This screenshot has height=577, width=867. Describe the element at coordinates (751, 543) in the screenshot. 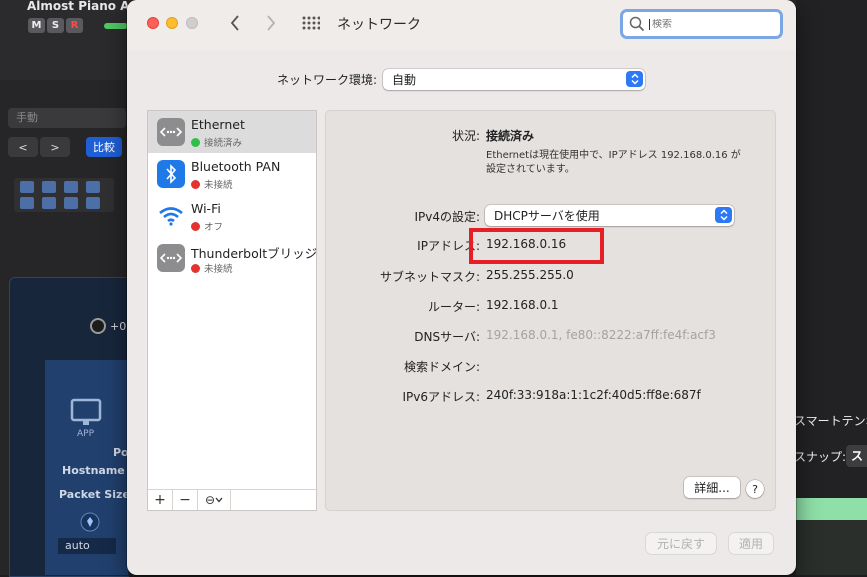

I see `apply-button: 適用` at that location.